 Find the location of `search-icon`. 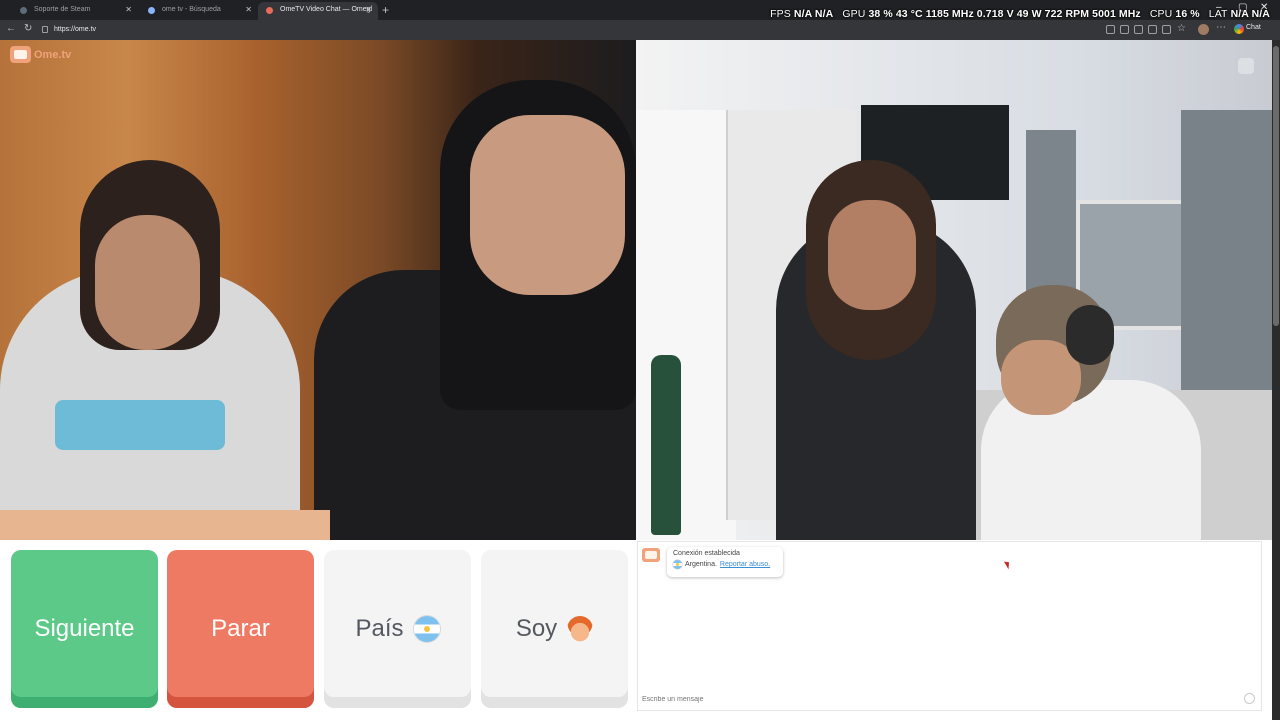

search-icon is located at coordinates (151, 10).